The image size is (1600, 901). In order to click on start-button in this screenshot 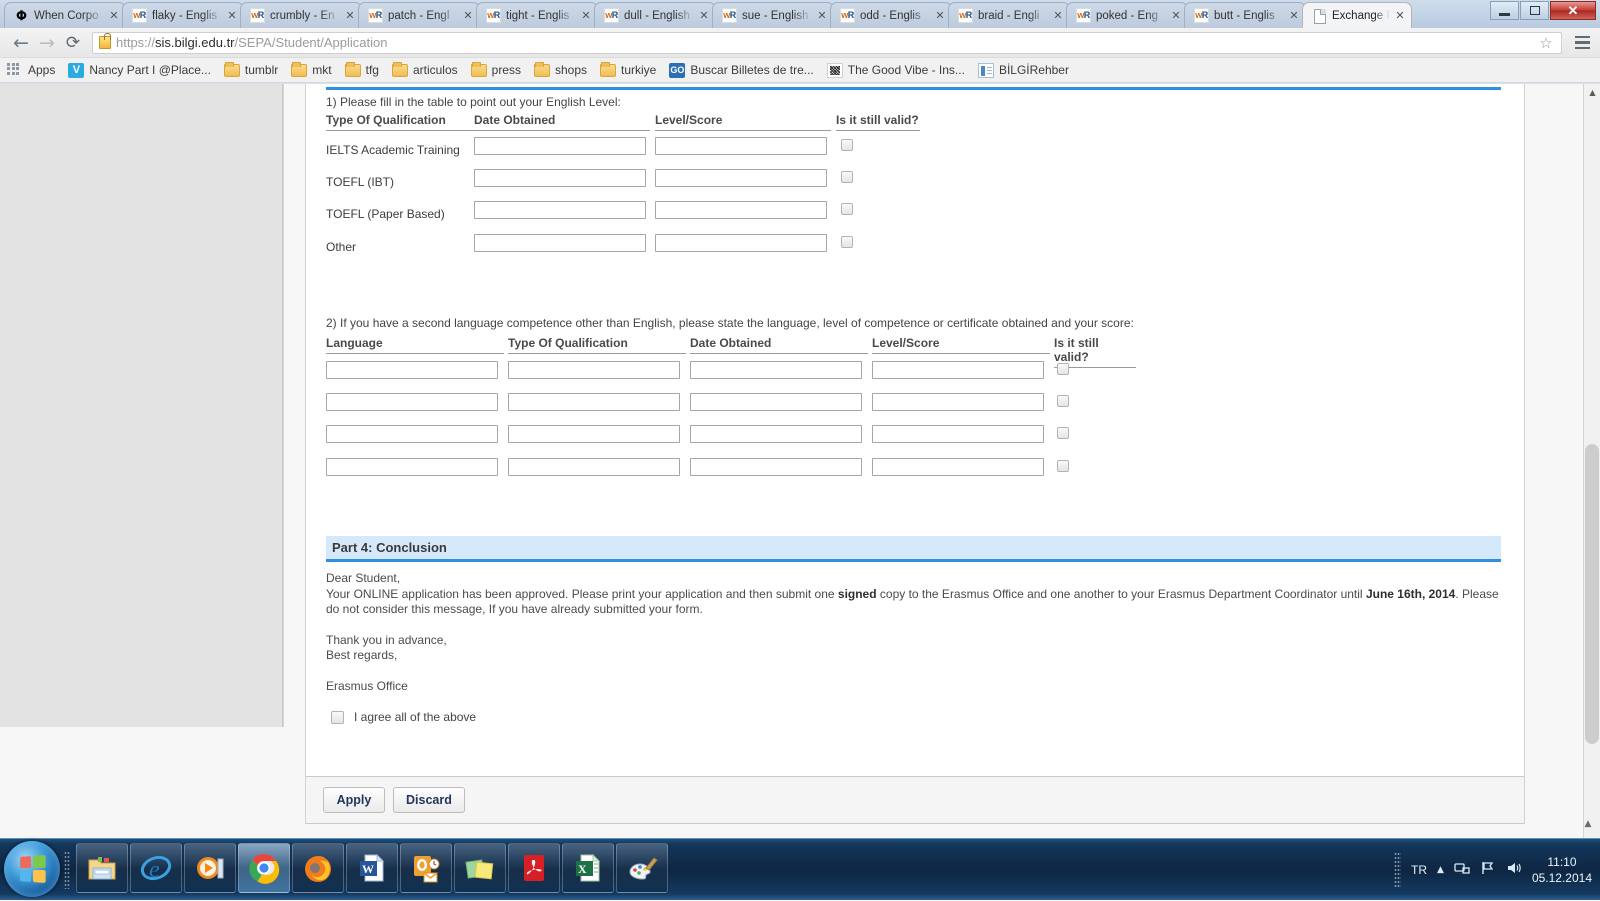, I will do `click(32, 869)`.